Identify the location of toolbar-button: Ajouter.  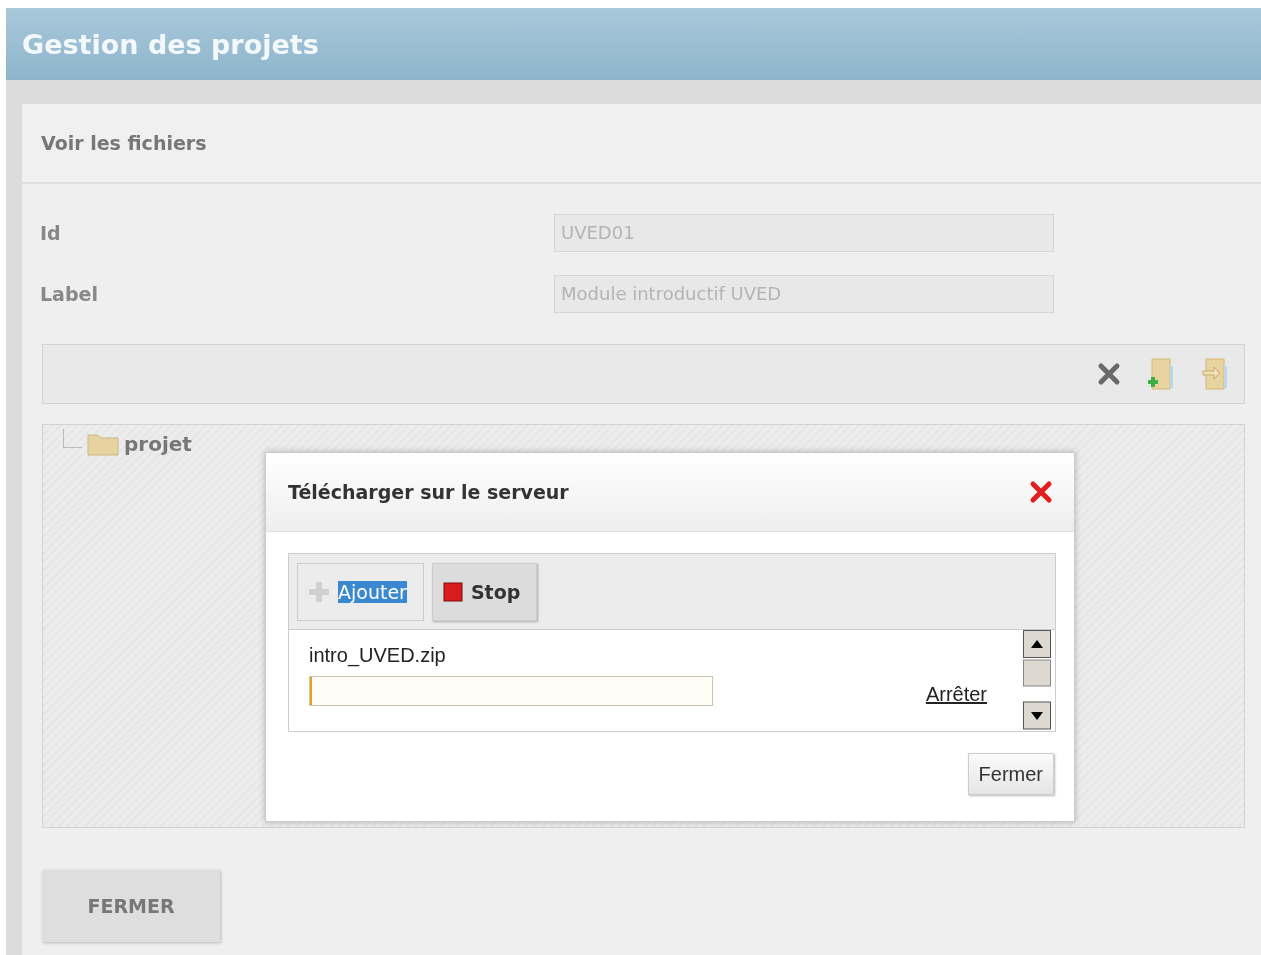
(360, 591).